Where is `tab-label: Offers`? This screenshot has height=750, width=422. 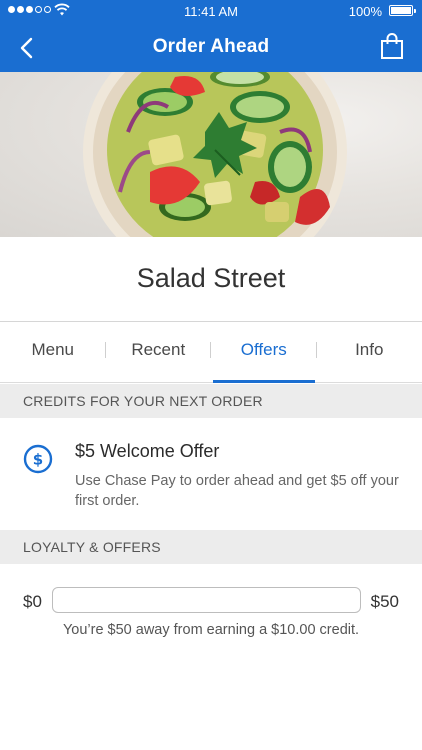 tab-label: Offers is located at coordinates (263, 349).